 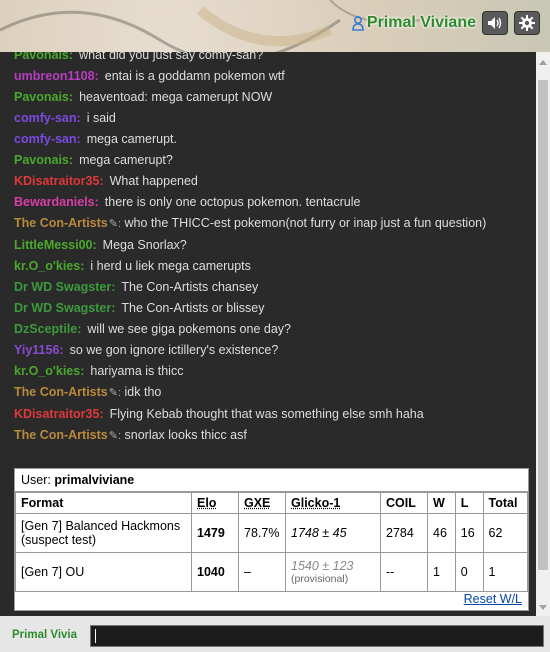 What do you see at coordinates (317, 636) in the screenshot?
I see `chat-input` at bounding box center [317, 636].